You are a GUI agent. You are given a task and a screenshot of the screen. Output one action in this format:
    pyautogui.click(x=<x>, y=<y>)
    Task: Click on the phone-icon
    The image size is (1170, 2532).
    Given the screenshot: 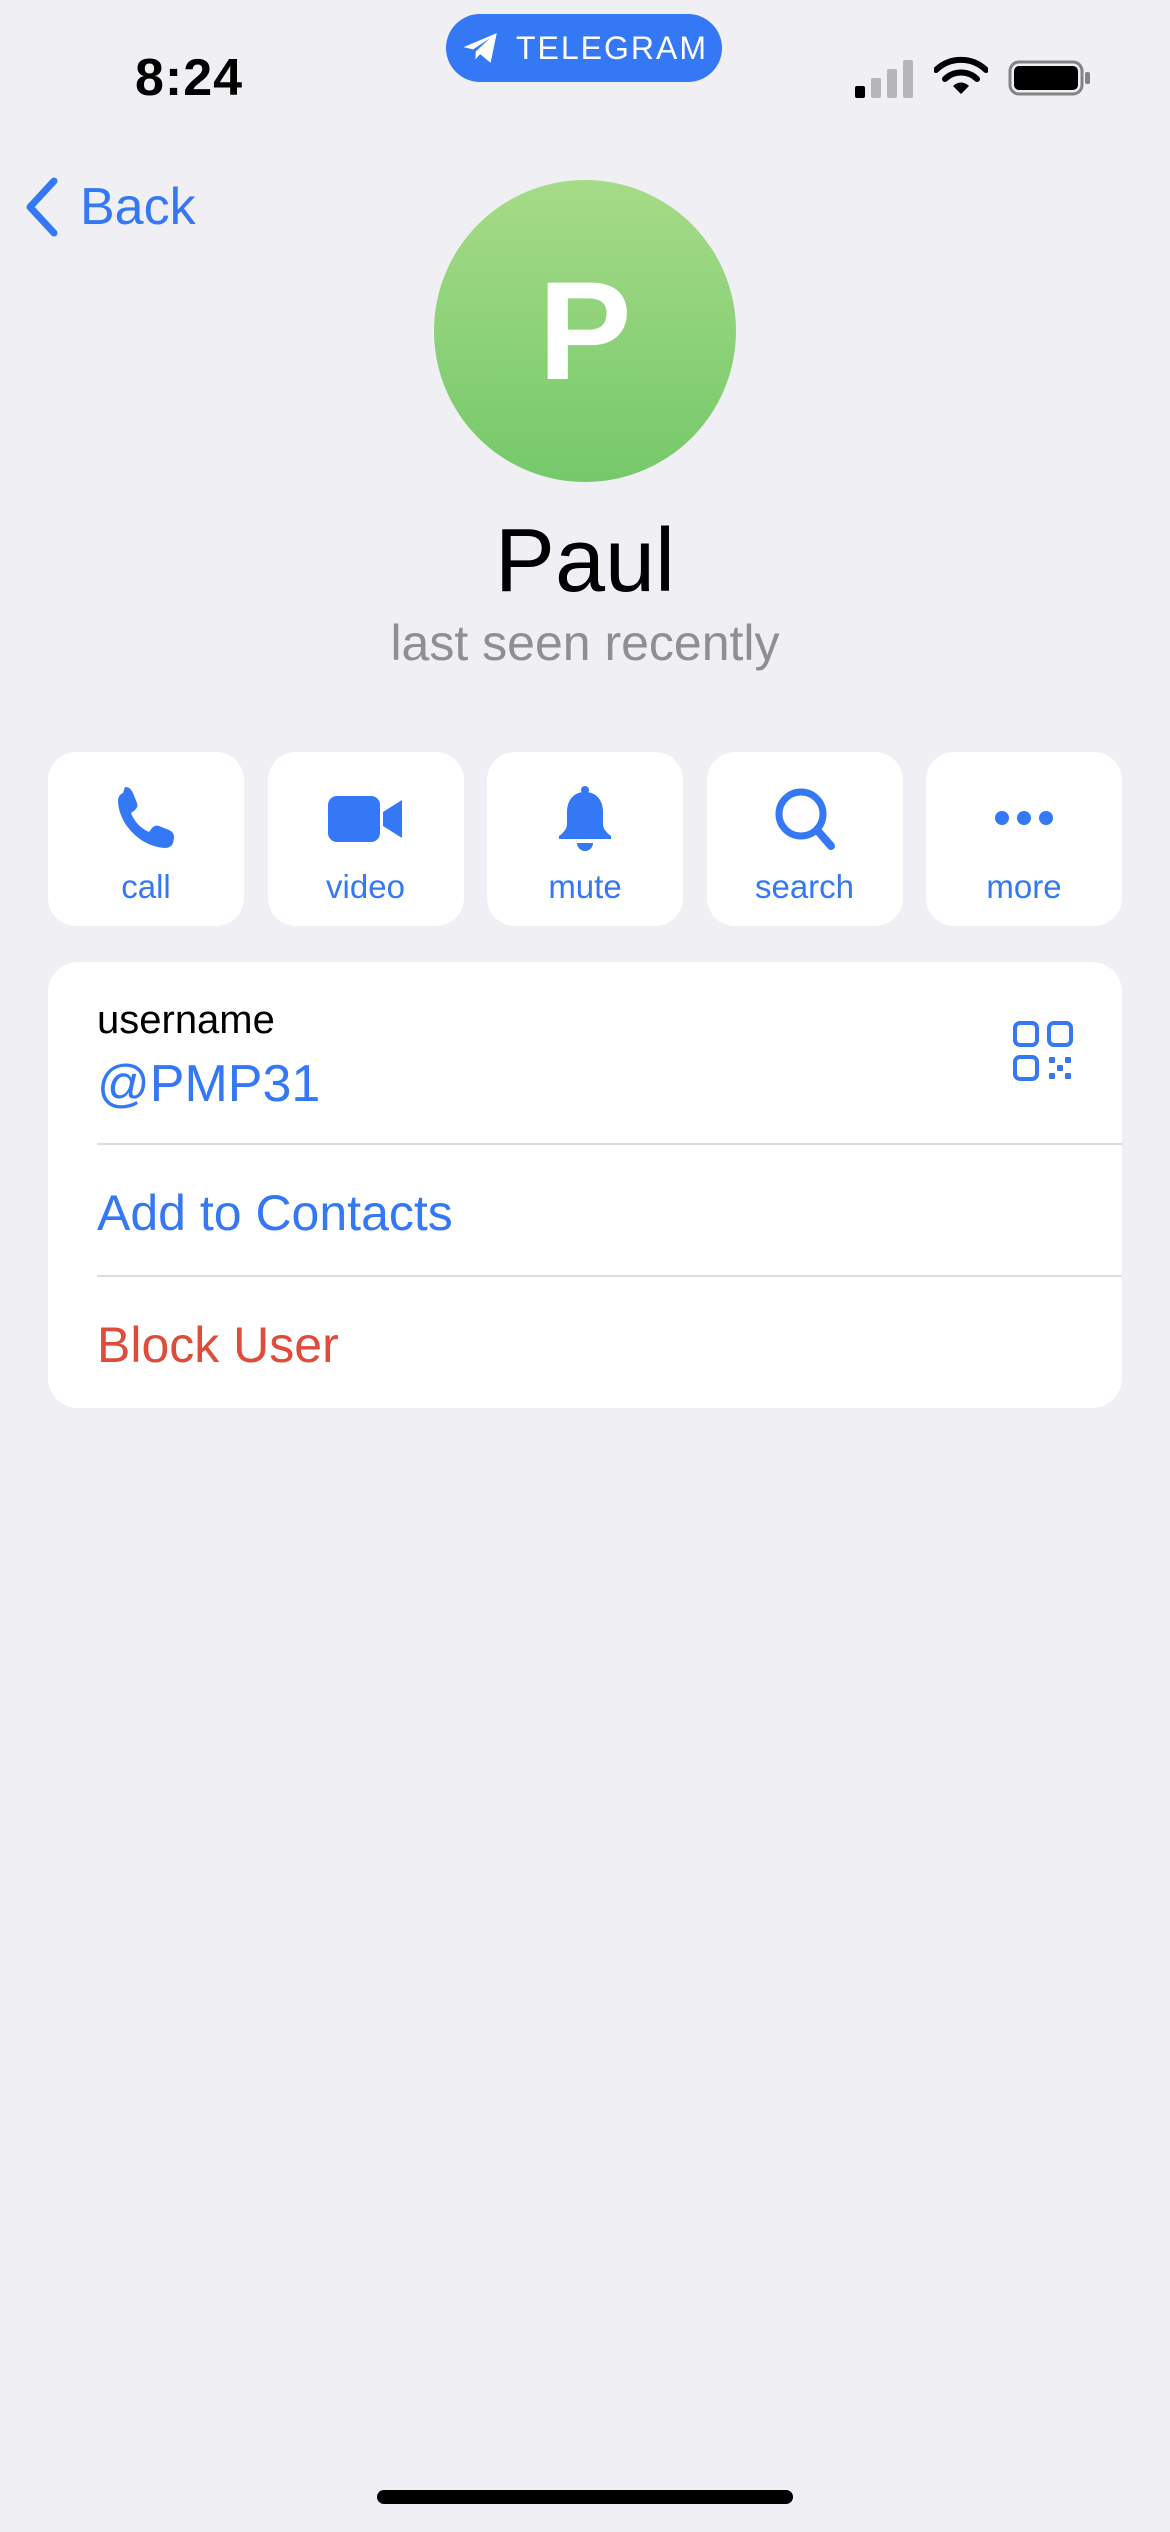 What is the action you would take?
    pyautogui.click(x=146, y=817)
    